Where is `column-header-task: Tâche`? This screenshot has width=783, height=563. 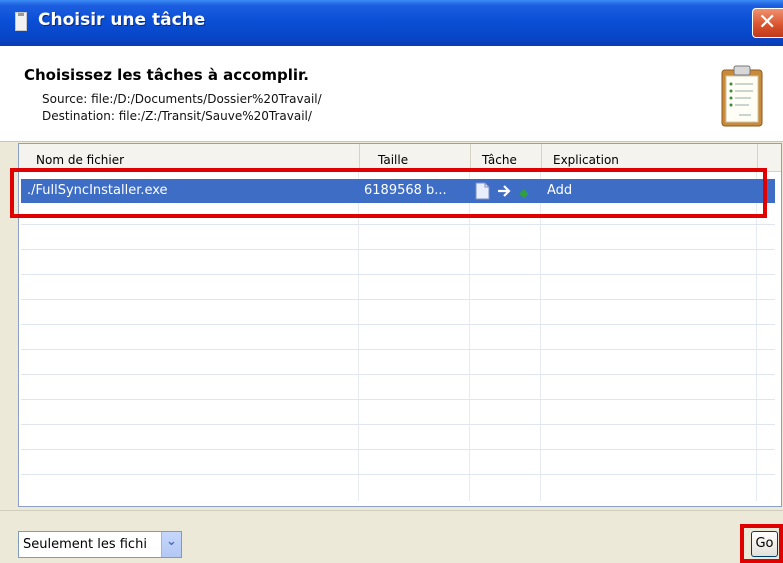
column-header-task: Tâche is located at coordinates (505, 157).